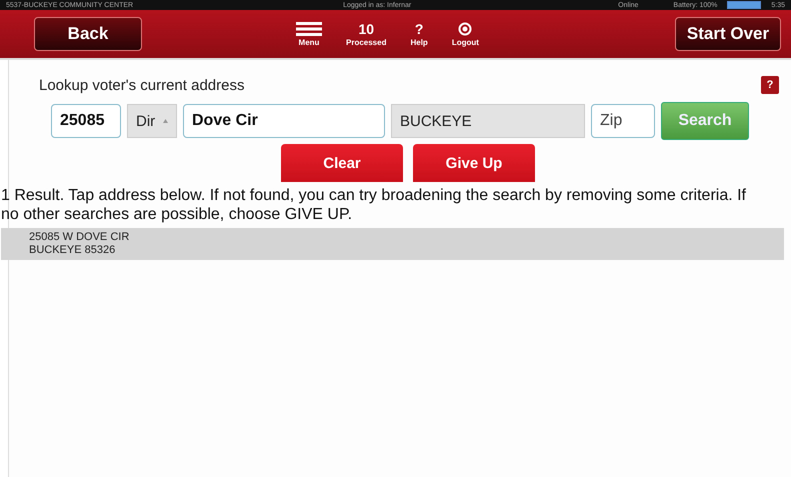 Image resolution: width=791 pixels, height=477 pixels. Describe the element at coordinates (488, 121) in the screenshot. I see `city-dropdown: BUCKEYE` at that location.